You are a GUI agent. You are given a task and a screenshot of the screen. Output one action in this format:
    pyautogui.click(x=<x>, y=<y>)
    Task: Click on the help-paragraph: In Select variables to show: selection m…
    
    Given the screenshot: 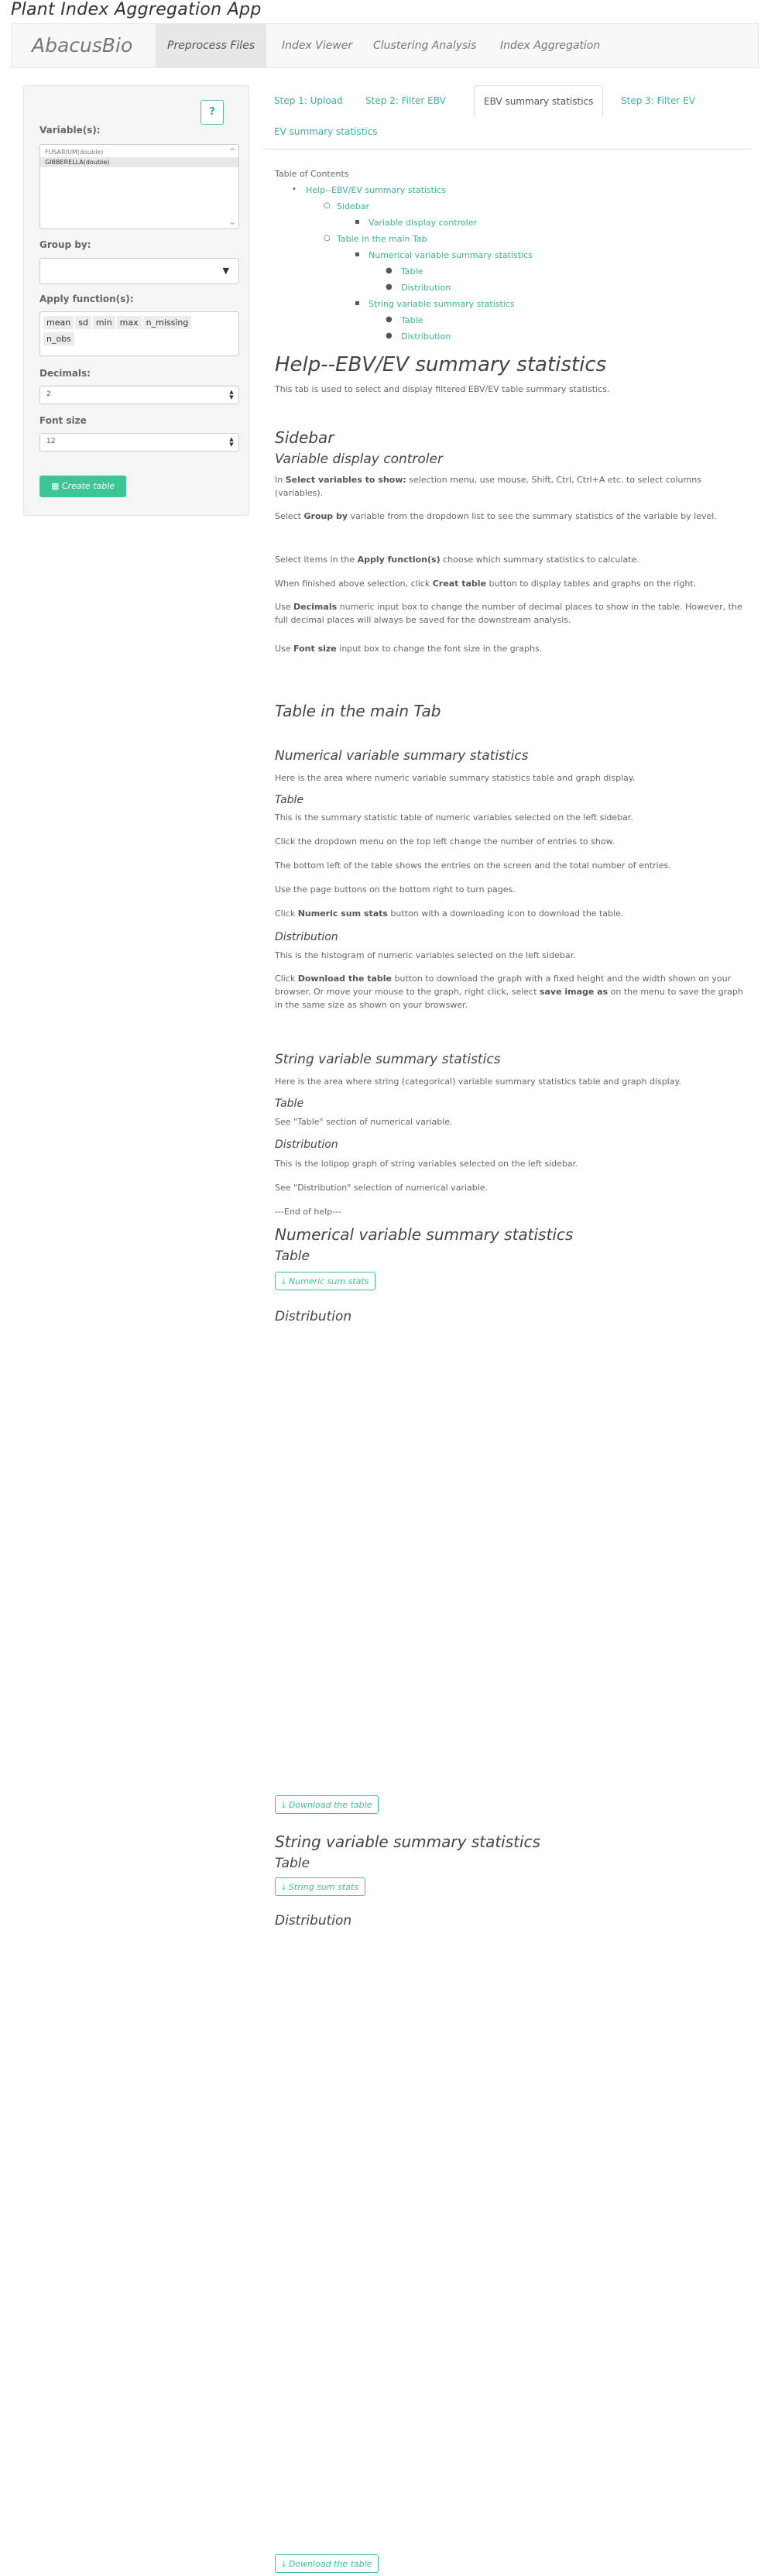 What is the action you would take?
    pyautogui.click(x=488, y=487)
    